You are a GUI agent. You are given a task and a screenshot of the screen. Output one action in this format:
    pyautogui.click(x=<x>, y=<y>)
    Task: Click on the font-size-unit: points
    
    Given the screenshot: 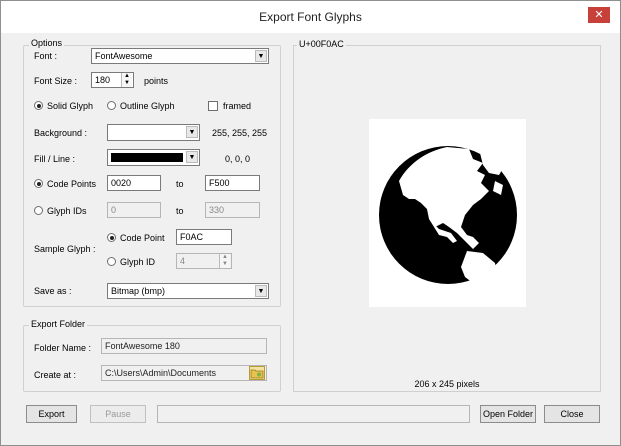 What is the action you would take?
    pyautogui.click(x=156, y=81)
    